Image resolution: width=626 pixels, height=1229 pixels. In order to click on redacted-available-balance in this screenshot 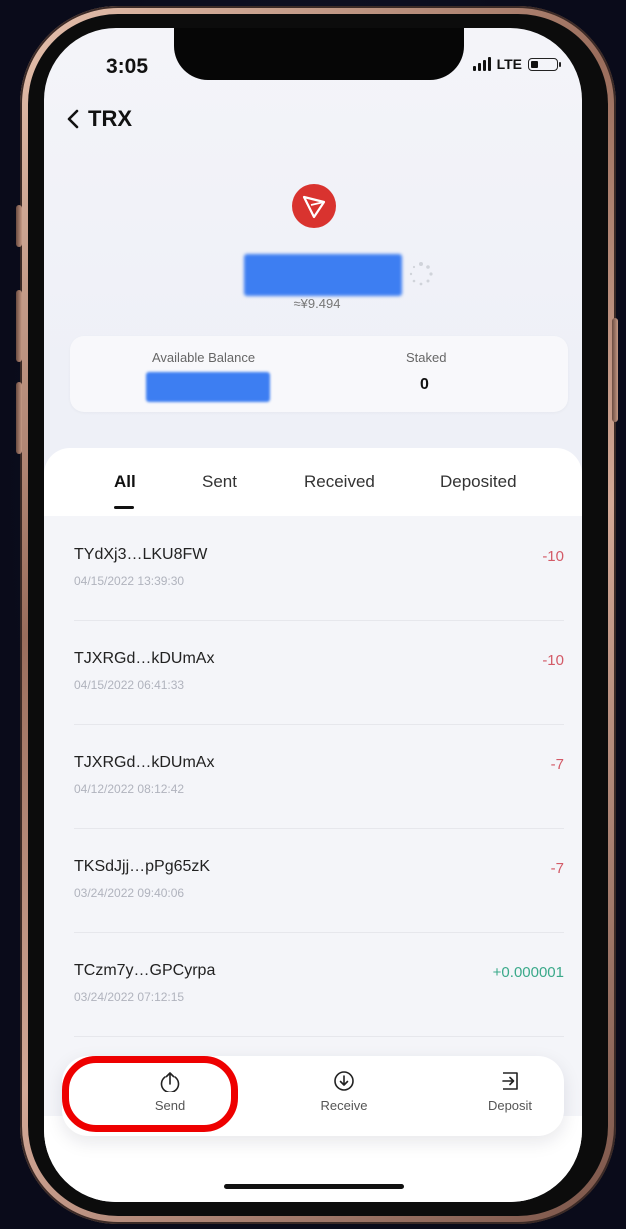, I will do `click(208, 387)`.